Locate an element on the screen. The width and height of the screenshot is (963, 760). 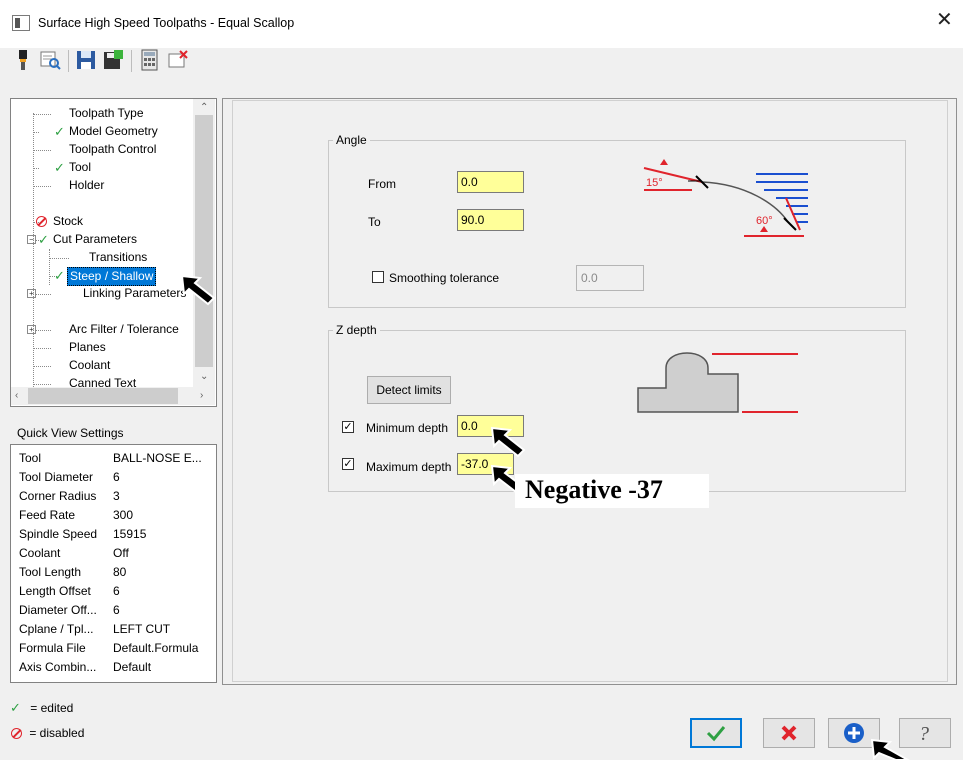
maximum-depth-label: Maximum depth is located at coordinates (409, 467).